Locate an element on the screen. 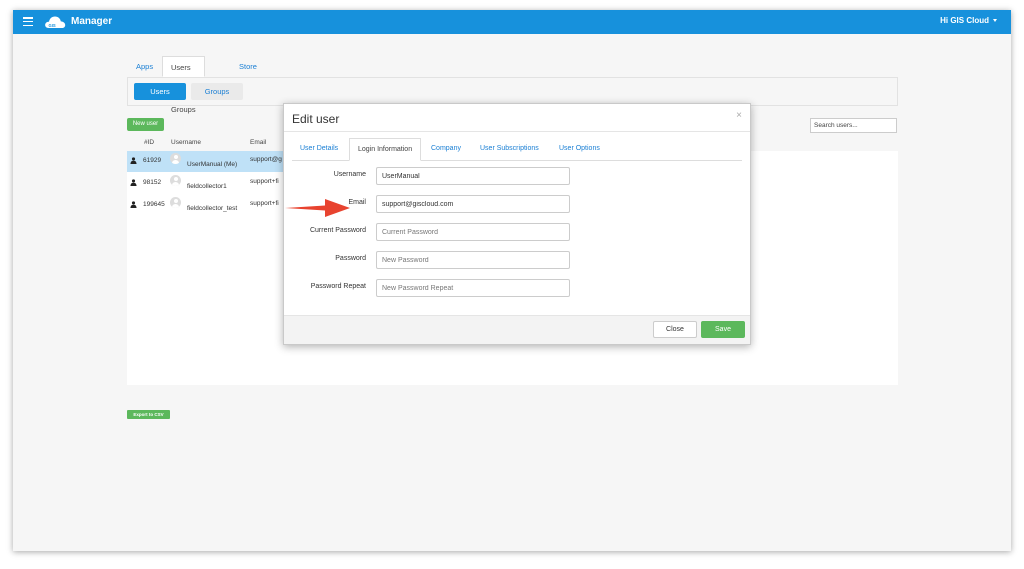 The width and height of the screenshot is (1024, 569). current-password-label: Current Password is located at coordinates (337, 230).